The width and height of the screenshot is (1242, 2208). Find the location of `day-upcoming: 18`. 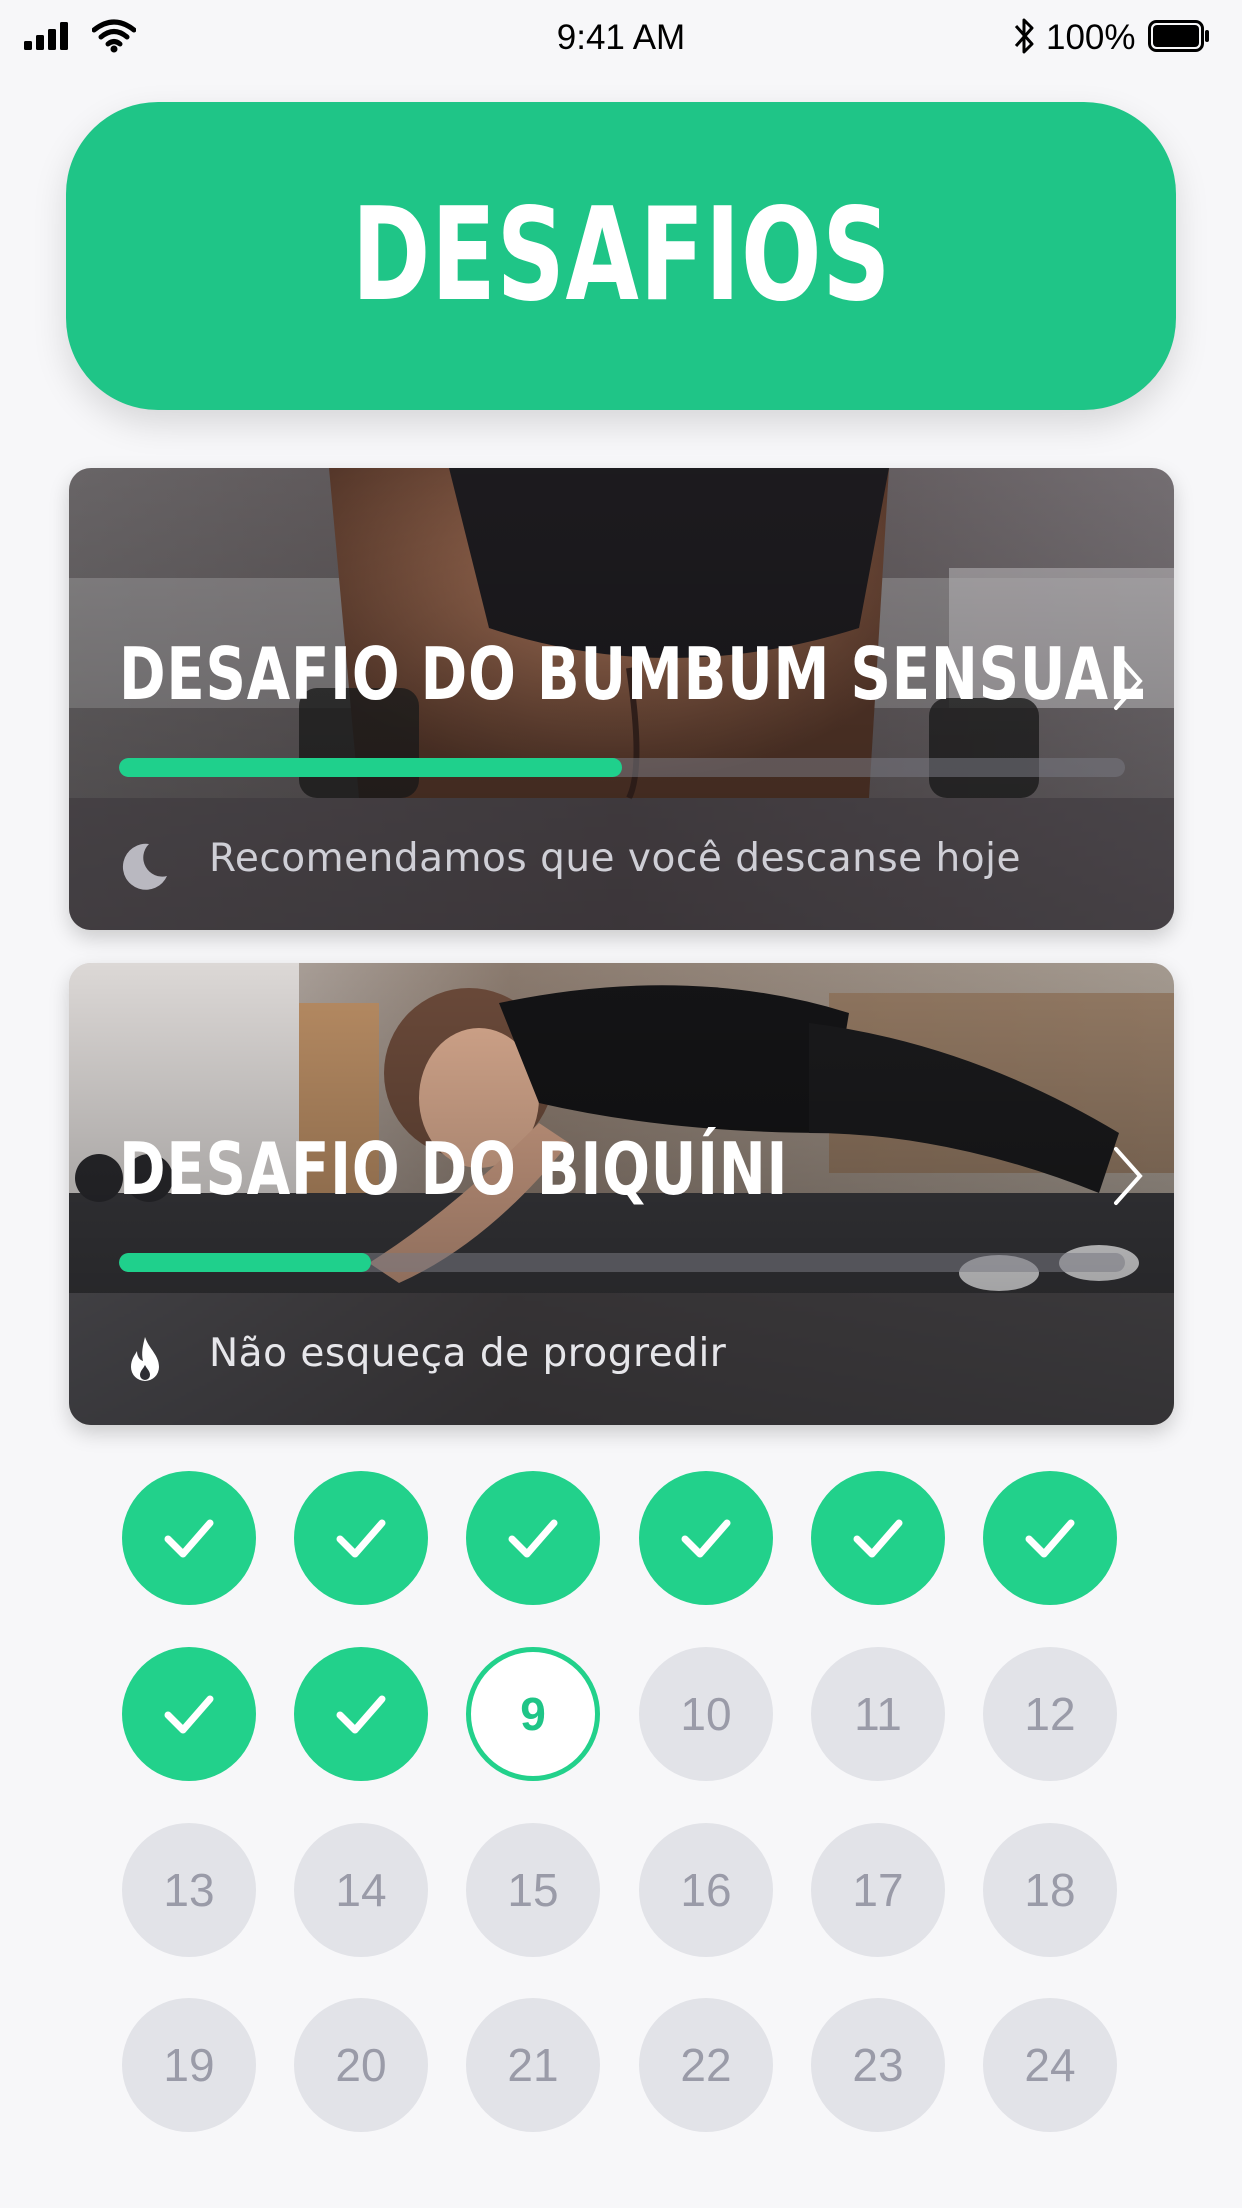

day-upcoming: 18 is located at coordinates (1050, 1890).